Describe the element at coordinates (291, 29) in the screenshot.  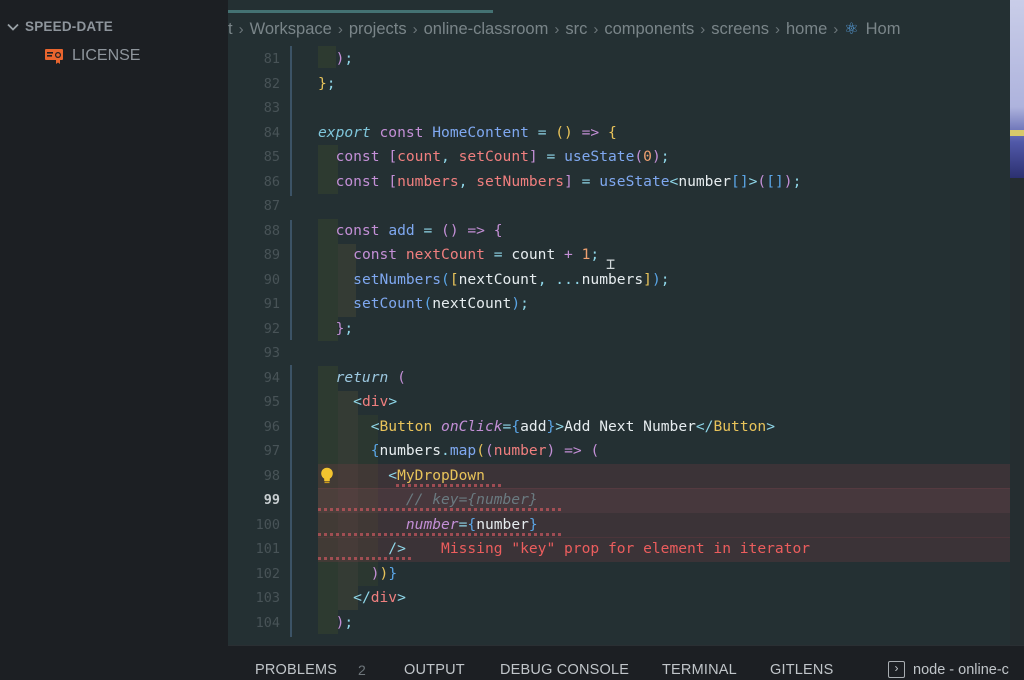
I see `breadcrumb-item: Workspace` at that location.